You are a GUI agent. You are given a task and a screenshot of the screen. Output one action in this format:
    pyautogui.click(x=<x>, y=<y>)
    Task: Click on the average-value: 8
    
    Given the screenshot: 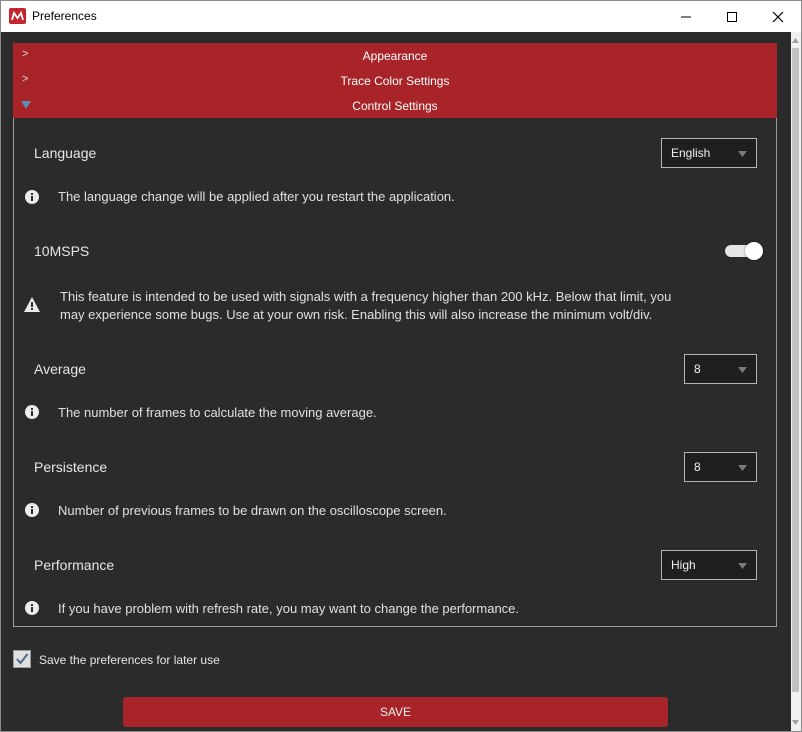 What is the action you would take?
    pyautogui.click(x=697, y=369)
    